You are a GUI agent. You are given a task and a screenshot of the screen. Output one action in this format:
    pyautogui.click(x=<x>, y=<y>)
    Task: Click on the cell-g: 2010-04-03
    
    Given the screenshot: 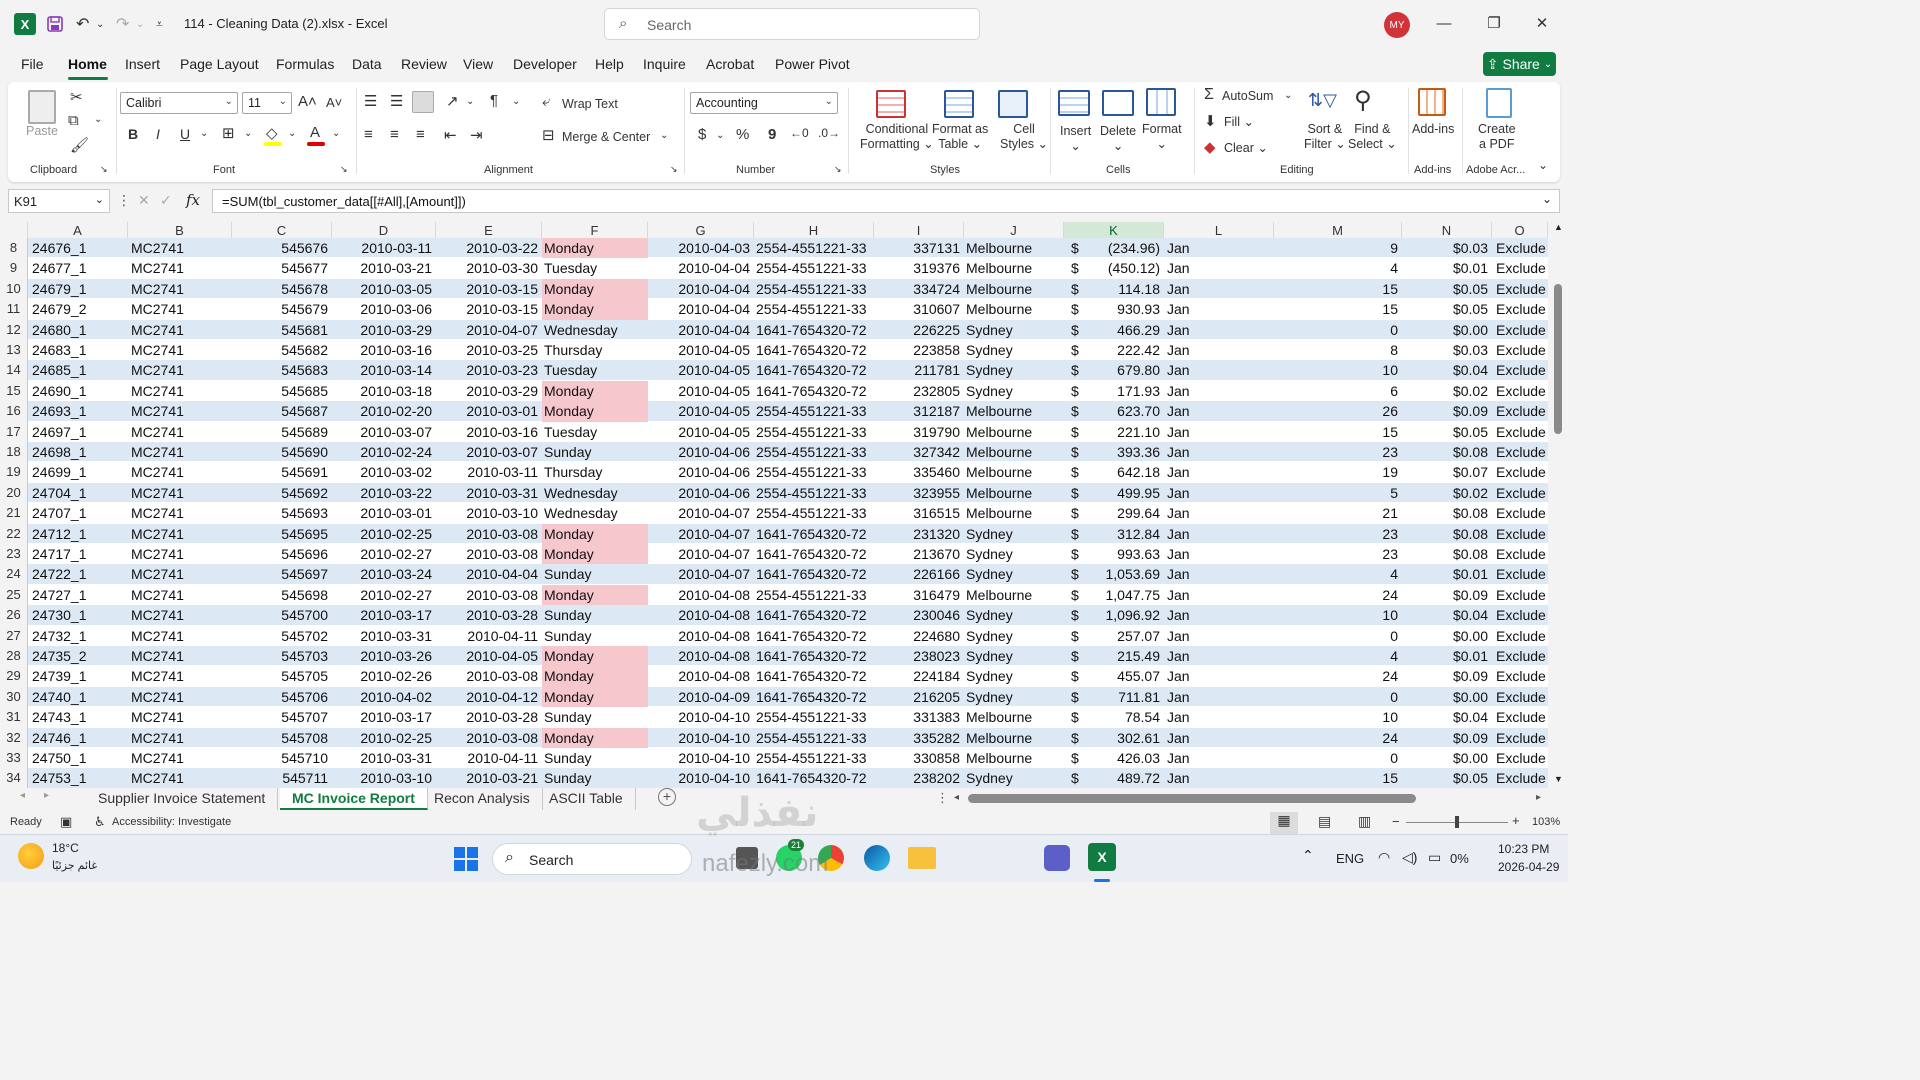 What is the action you would take?
    pyautogui.click(x=699, y=248)
    